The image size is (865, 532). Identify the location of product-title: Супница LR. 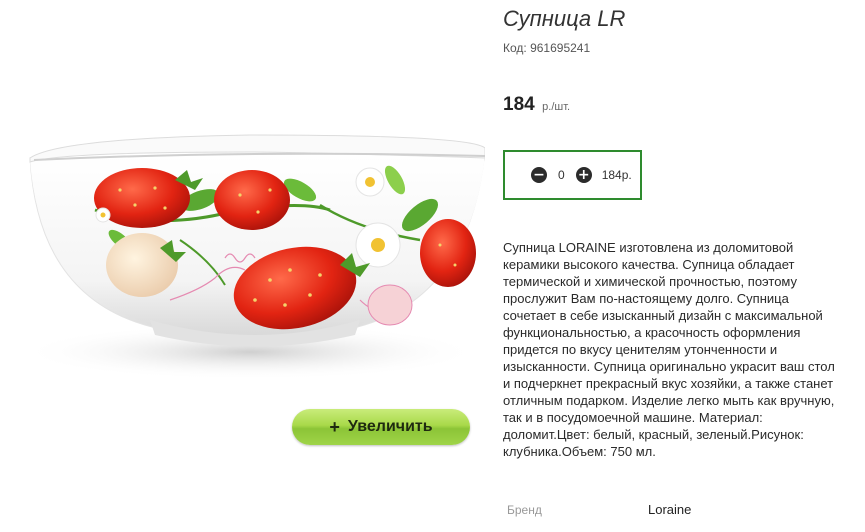
(564, 18).